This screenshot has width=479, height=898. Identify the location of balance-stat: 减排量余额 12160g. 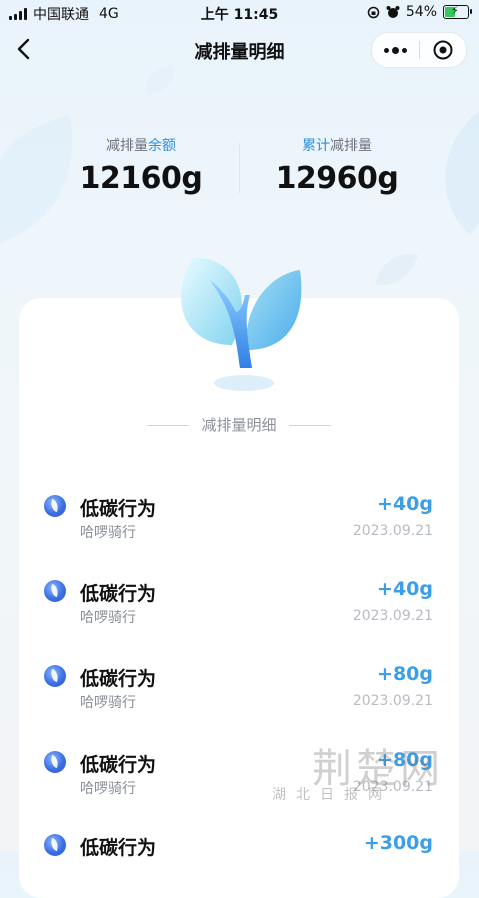
(141, 165).